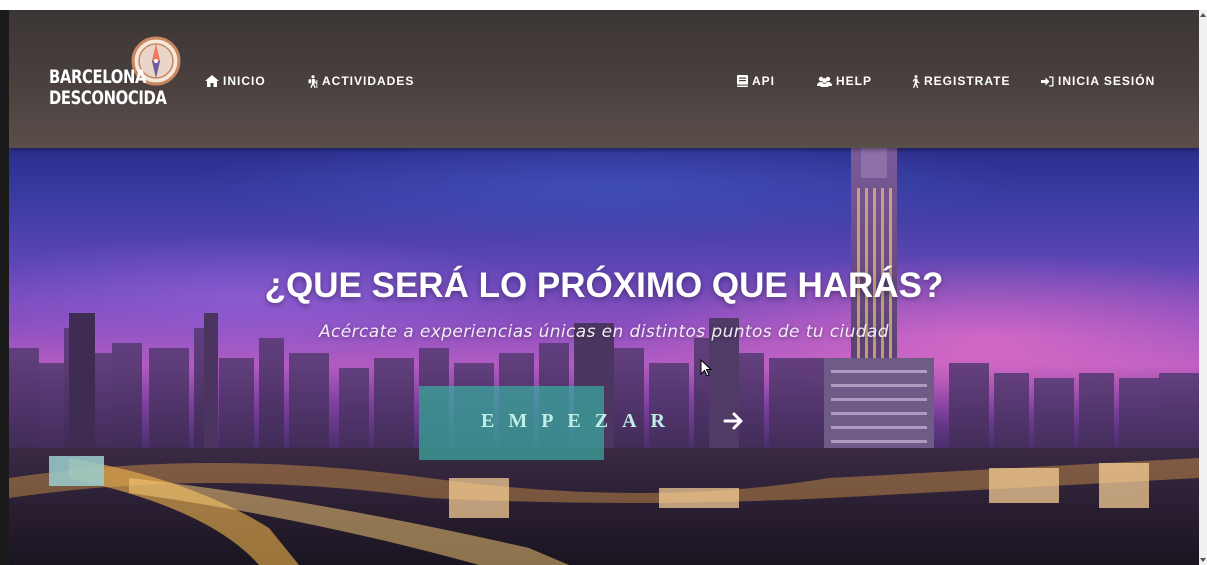 The image size is (1207, 565). Describe the element at coordinates (854, 81) in the screenshot. I see `nav-link-label: HELP` at that location.